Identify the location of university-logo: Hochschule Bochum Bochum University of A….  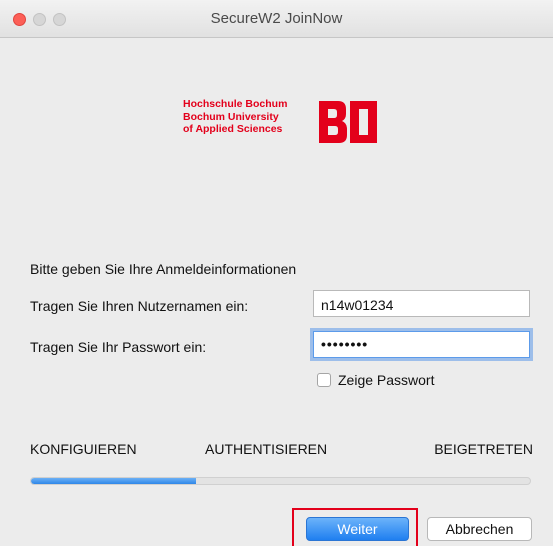
(283, 123).